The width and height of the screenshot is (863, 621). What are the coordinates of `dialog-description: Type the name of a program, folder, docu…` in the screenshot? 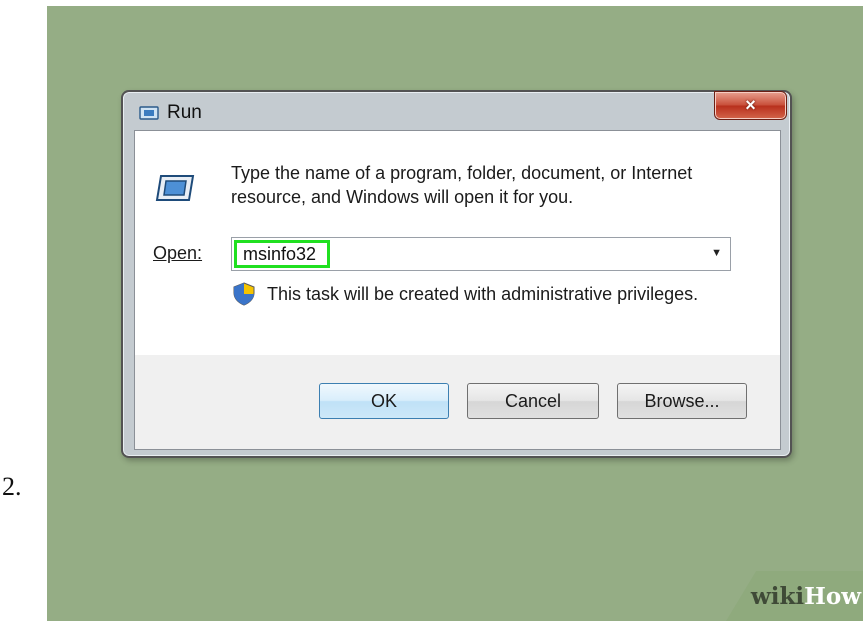 It's located at (462, 185).